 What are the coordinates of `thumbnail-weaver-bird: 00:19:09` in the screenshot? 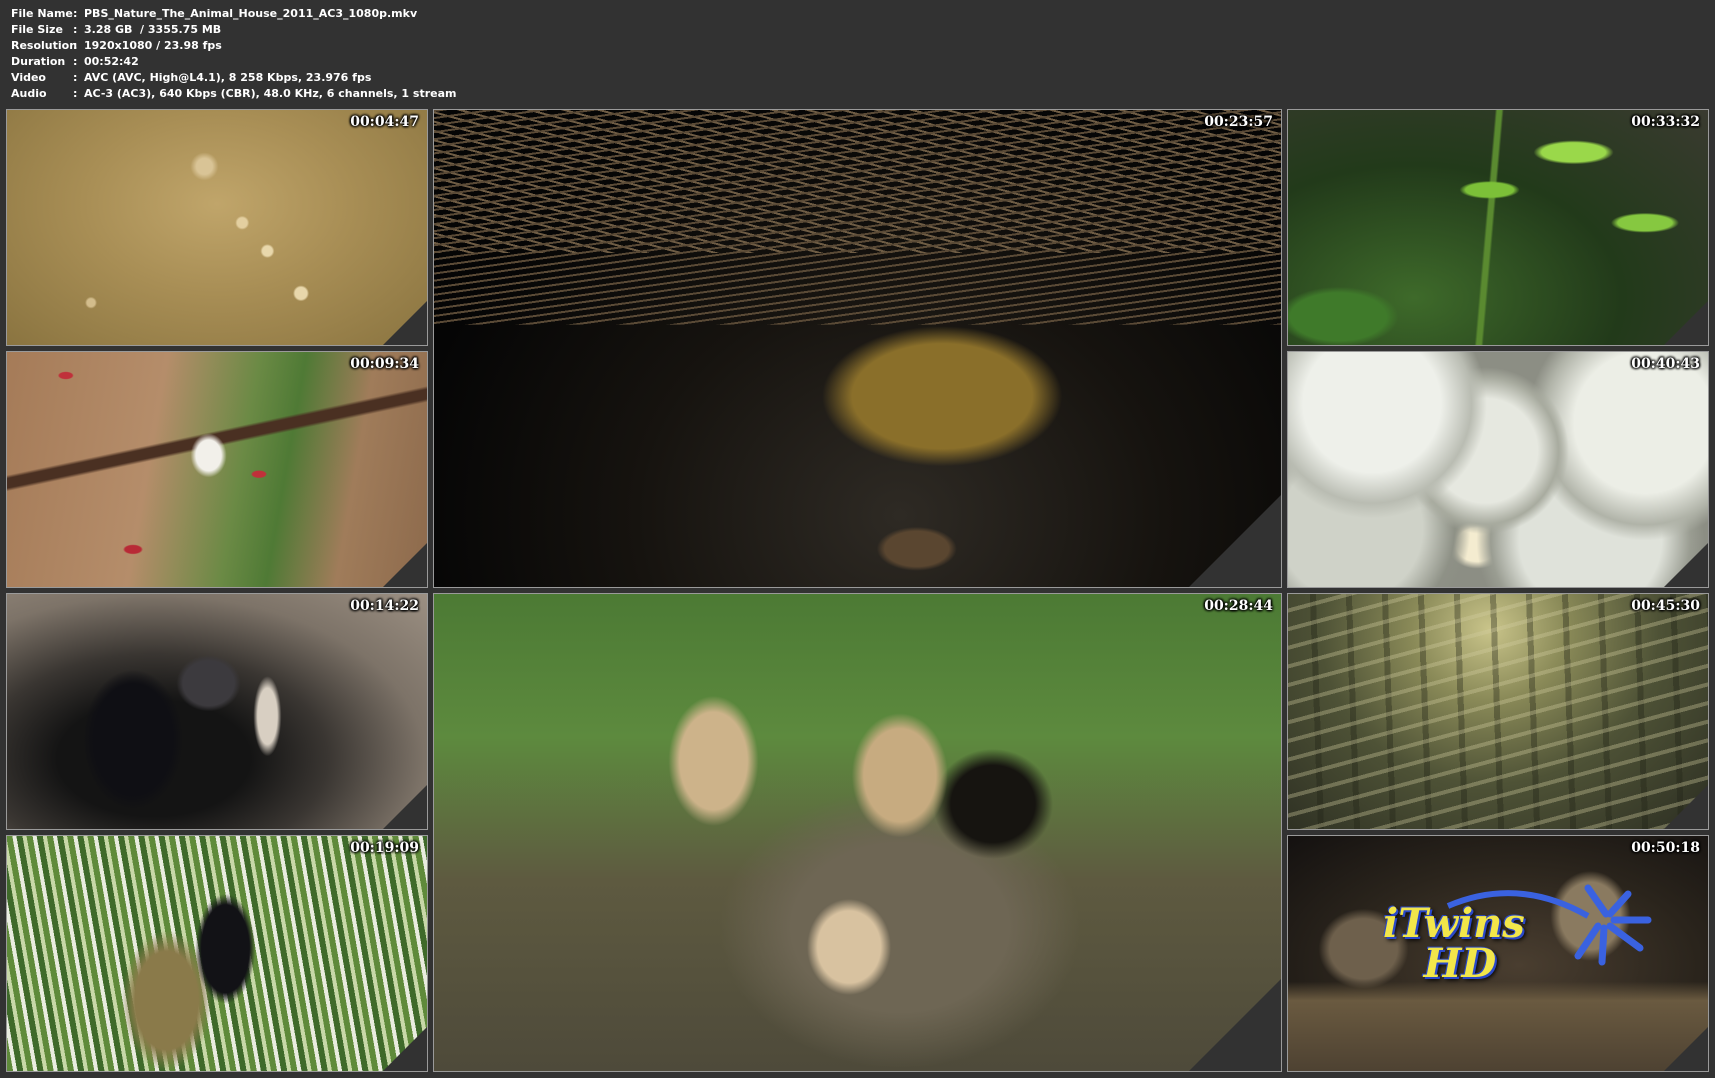 It's located at (217, 953).